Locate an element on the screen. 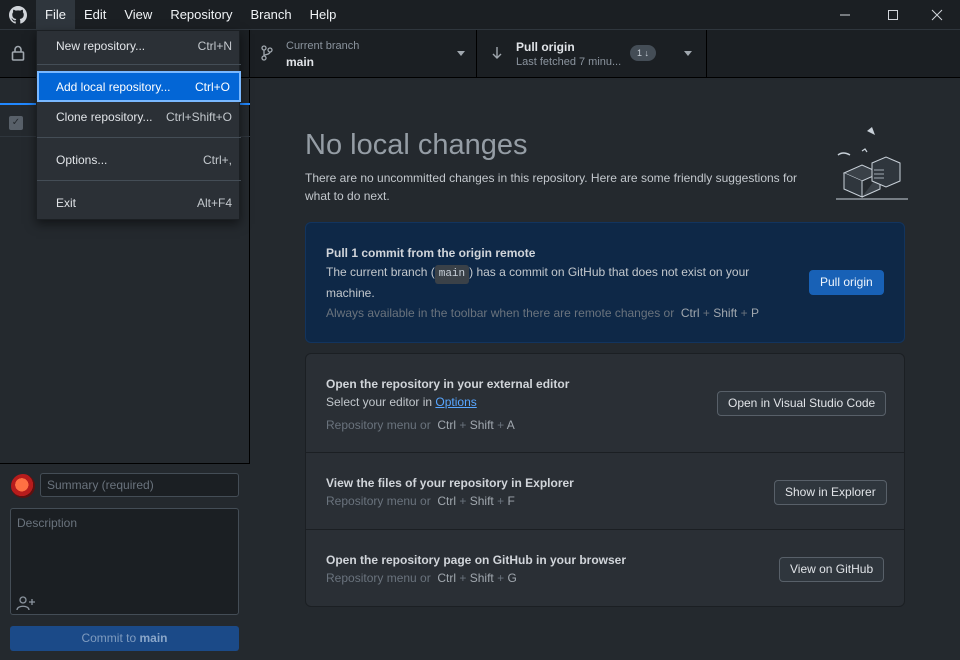 The image size is (960, 660). open-in-editor-button: Open in Visual Studio Code is located at coordinates (802, 403).